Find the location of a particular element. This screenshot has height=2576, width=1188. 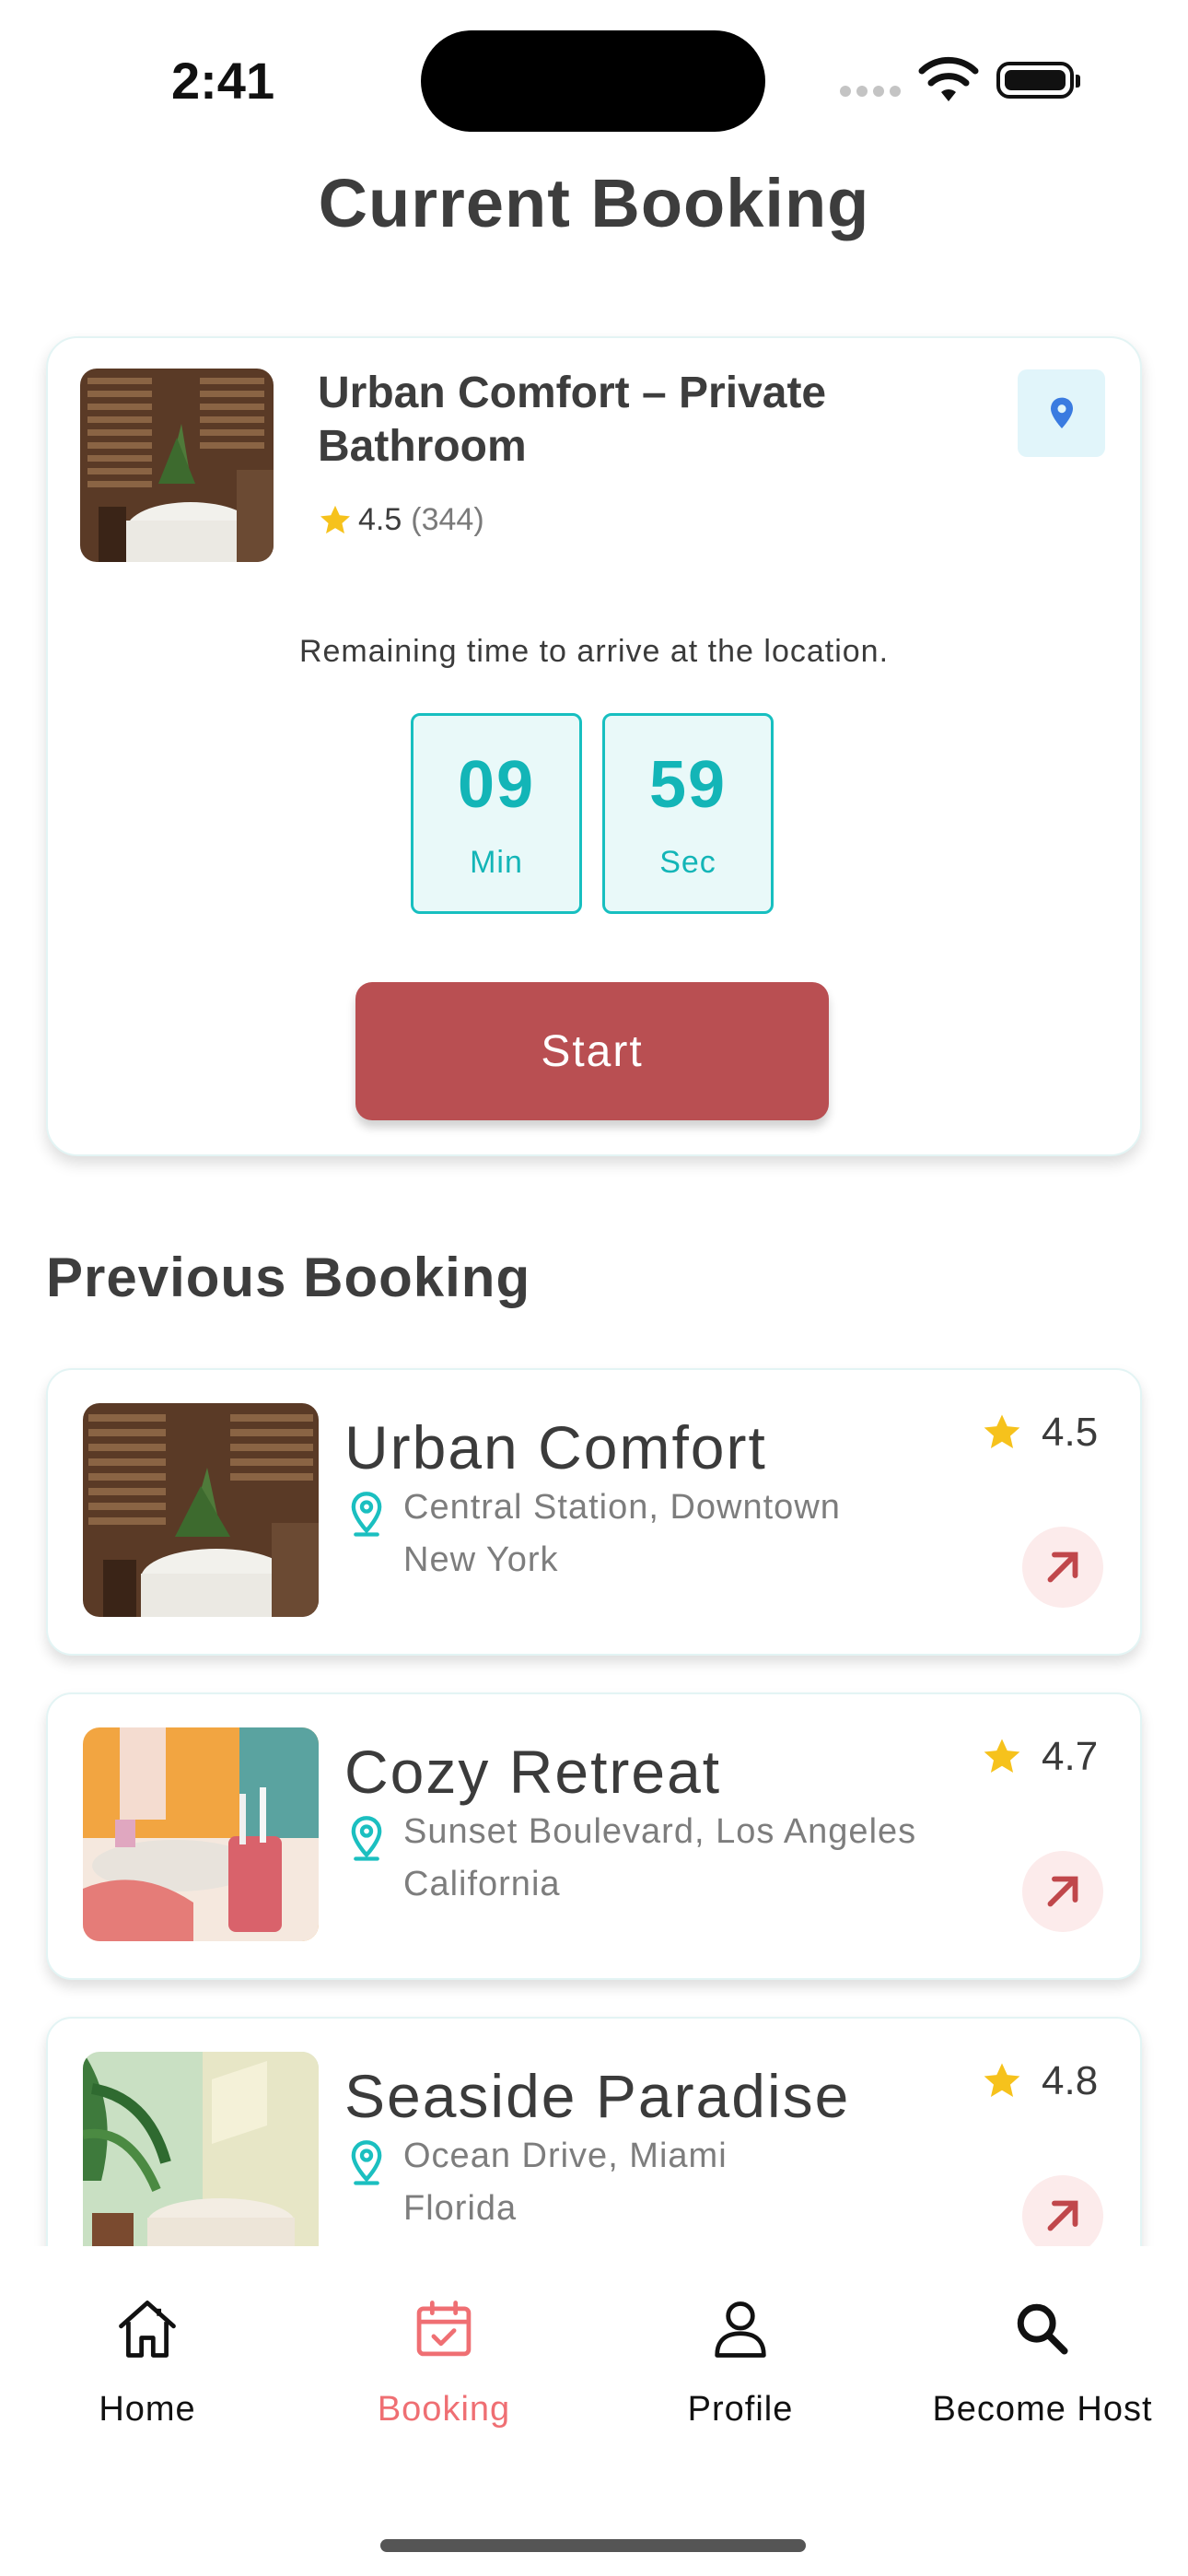

seconds-timer: 59 Sec is located at coordinates (688, 813).